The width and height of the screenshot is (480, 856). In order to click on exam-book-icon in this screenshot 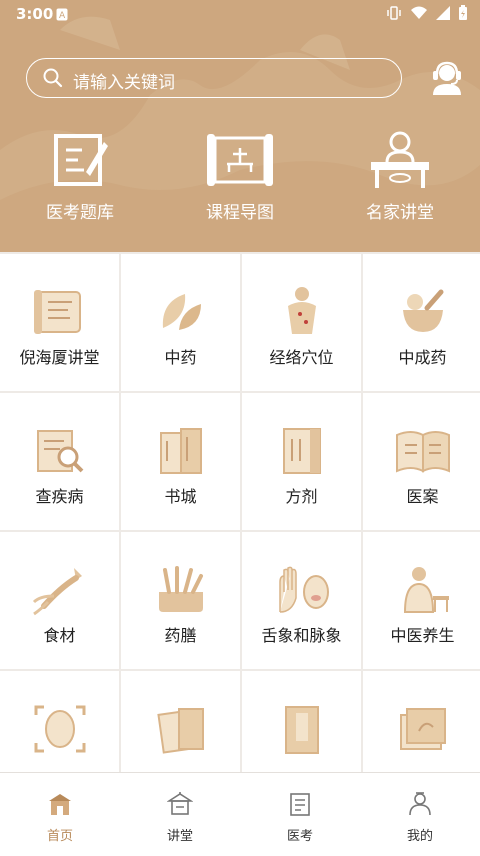, I will do `click(300, 804)`.